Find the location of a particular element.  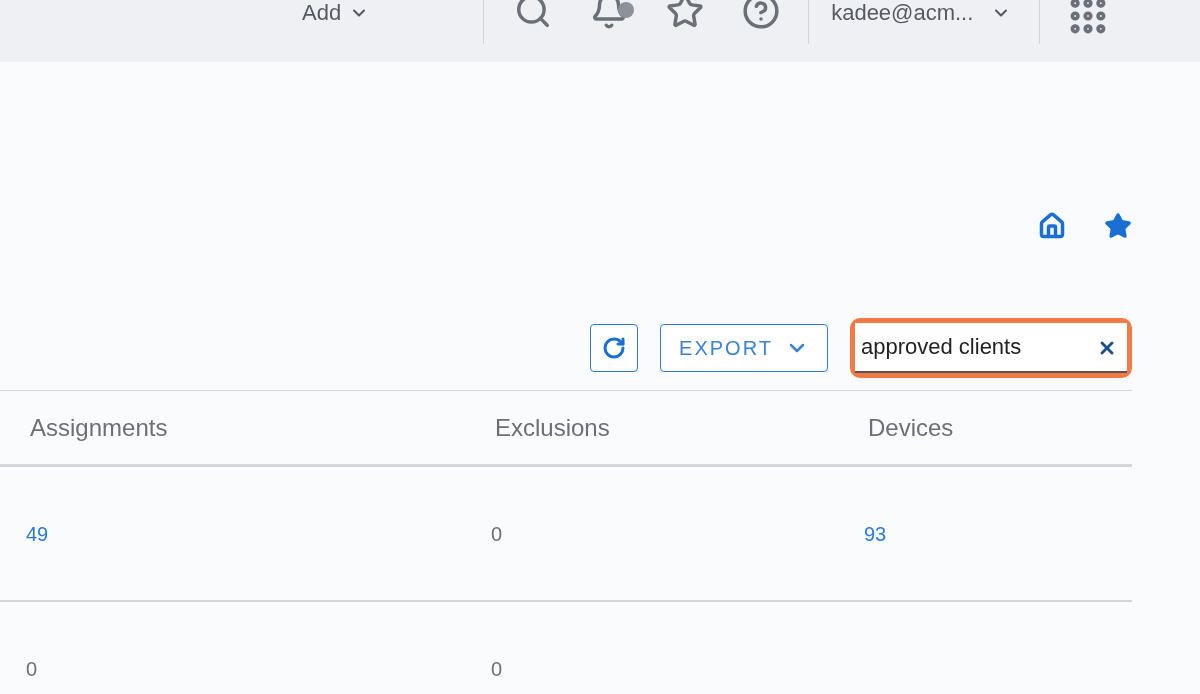

refresh-button is located at coordinates (614, 348).